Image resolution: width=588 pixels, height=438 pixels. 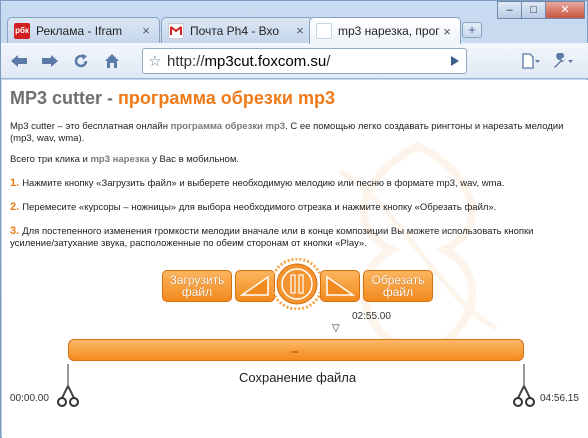 I want to click on gmail-favicon-icon, so click(x=176, y=30).